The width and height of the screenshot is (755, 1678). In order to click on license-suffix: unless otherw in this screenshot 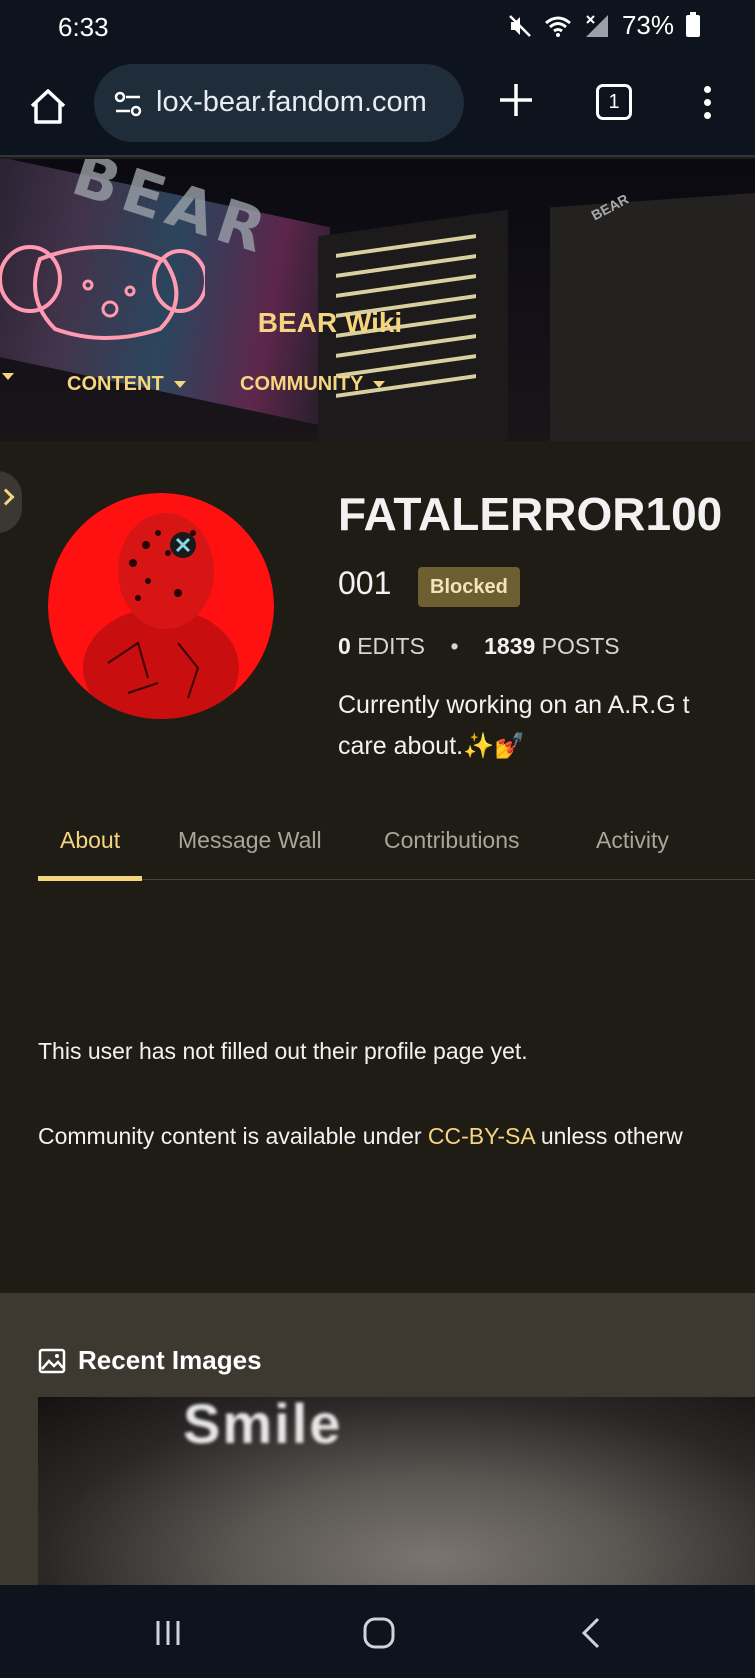, I will do `click(608, 1136)`.